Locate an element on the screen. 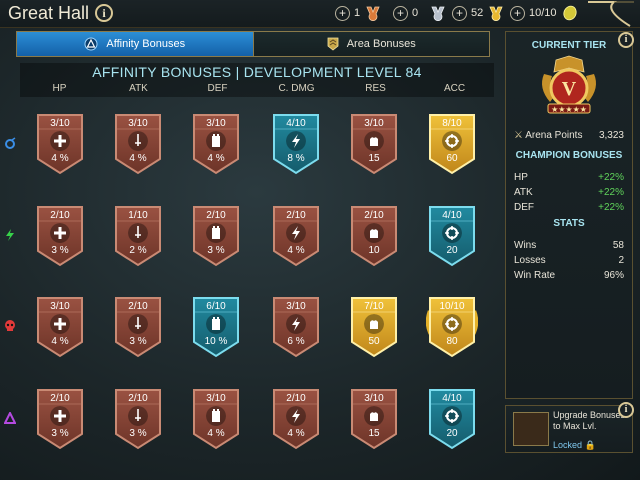 The height and width of the screenshot is (480, 640). col-header-res: RES is located at coordinates (375, 88).